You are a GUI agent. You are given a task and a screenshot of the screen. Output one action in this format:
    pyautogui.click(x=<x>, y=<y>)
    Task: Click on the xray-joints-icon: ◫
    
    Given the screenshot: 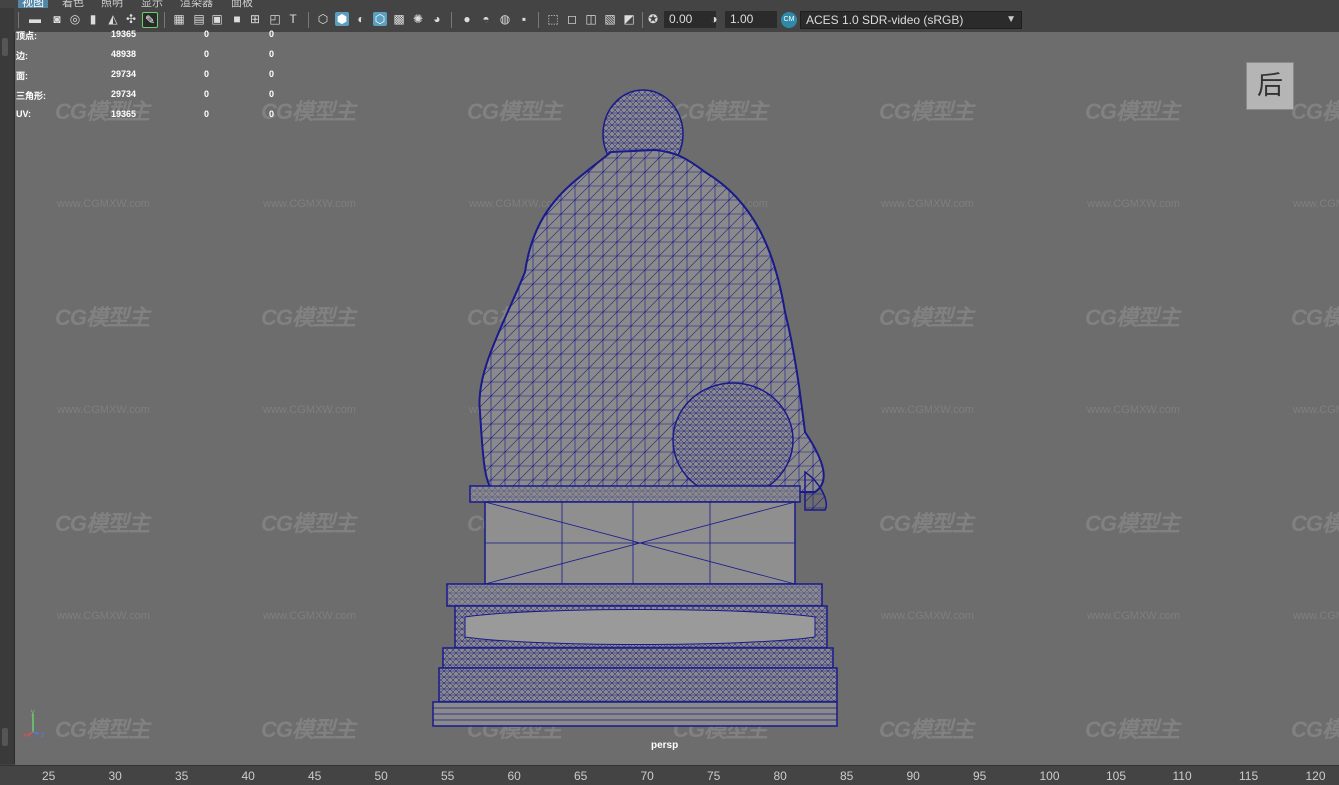 What is the action you would take?
    pyautogui.click(x=591, y=19)
    